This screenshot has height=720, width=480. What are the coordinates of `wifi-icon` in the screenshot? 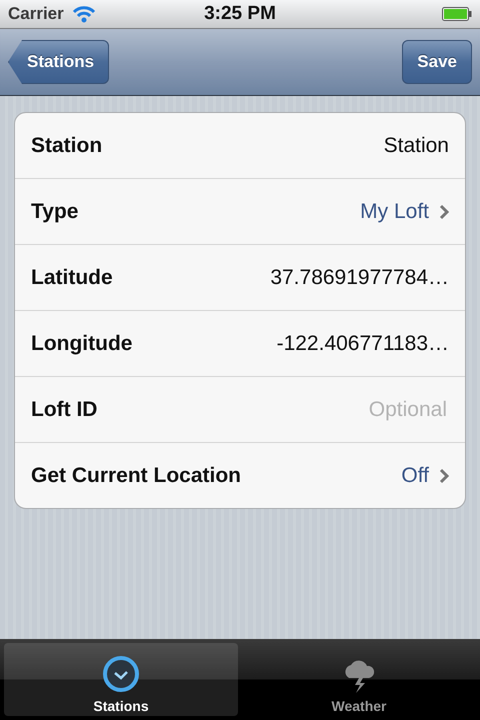 It's located at (84, 14).